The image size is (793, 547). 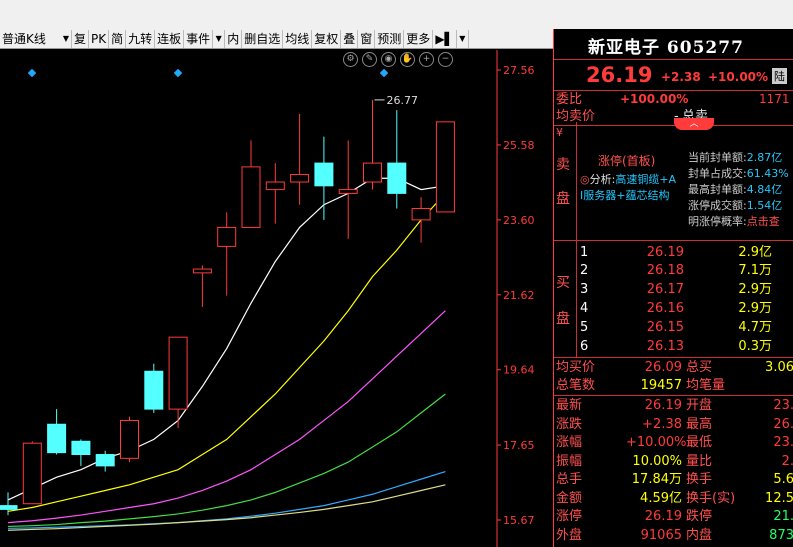 I want to click on buy-level-row: 5 26.15 4.7万, so click(x=673, y=327).